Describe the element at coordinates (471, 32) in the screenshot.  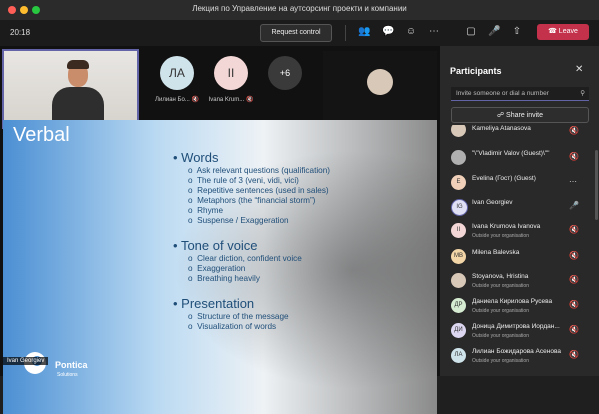
I see `camera-icon: ▢` at that location.